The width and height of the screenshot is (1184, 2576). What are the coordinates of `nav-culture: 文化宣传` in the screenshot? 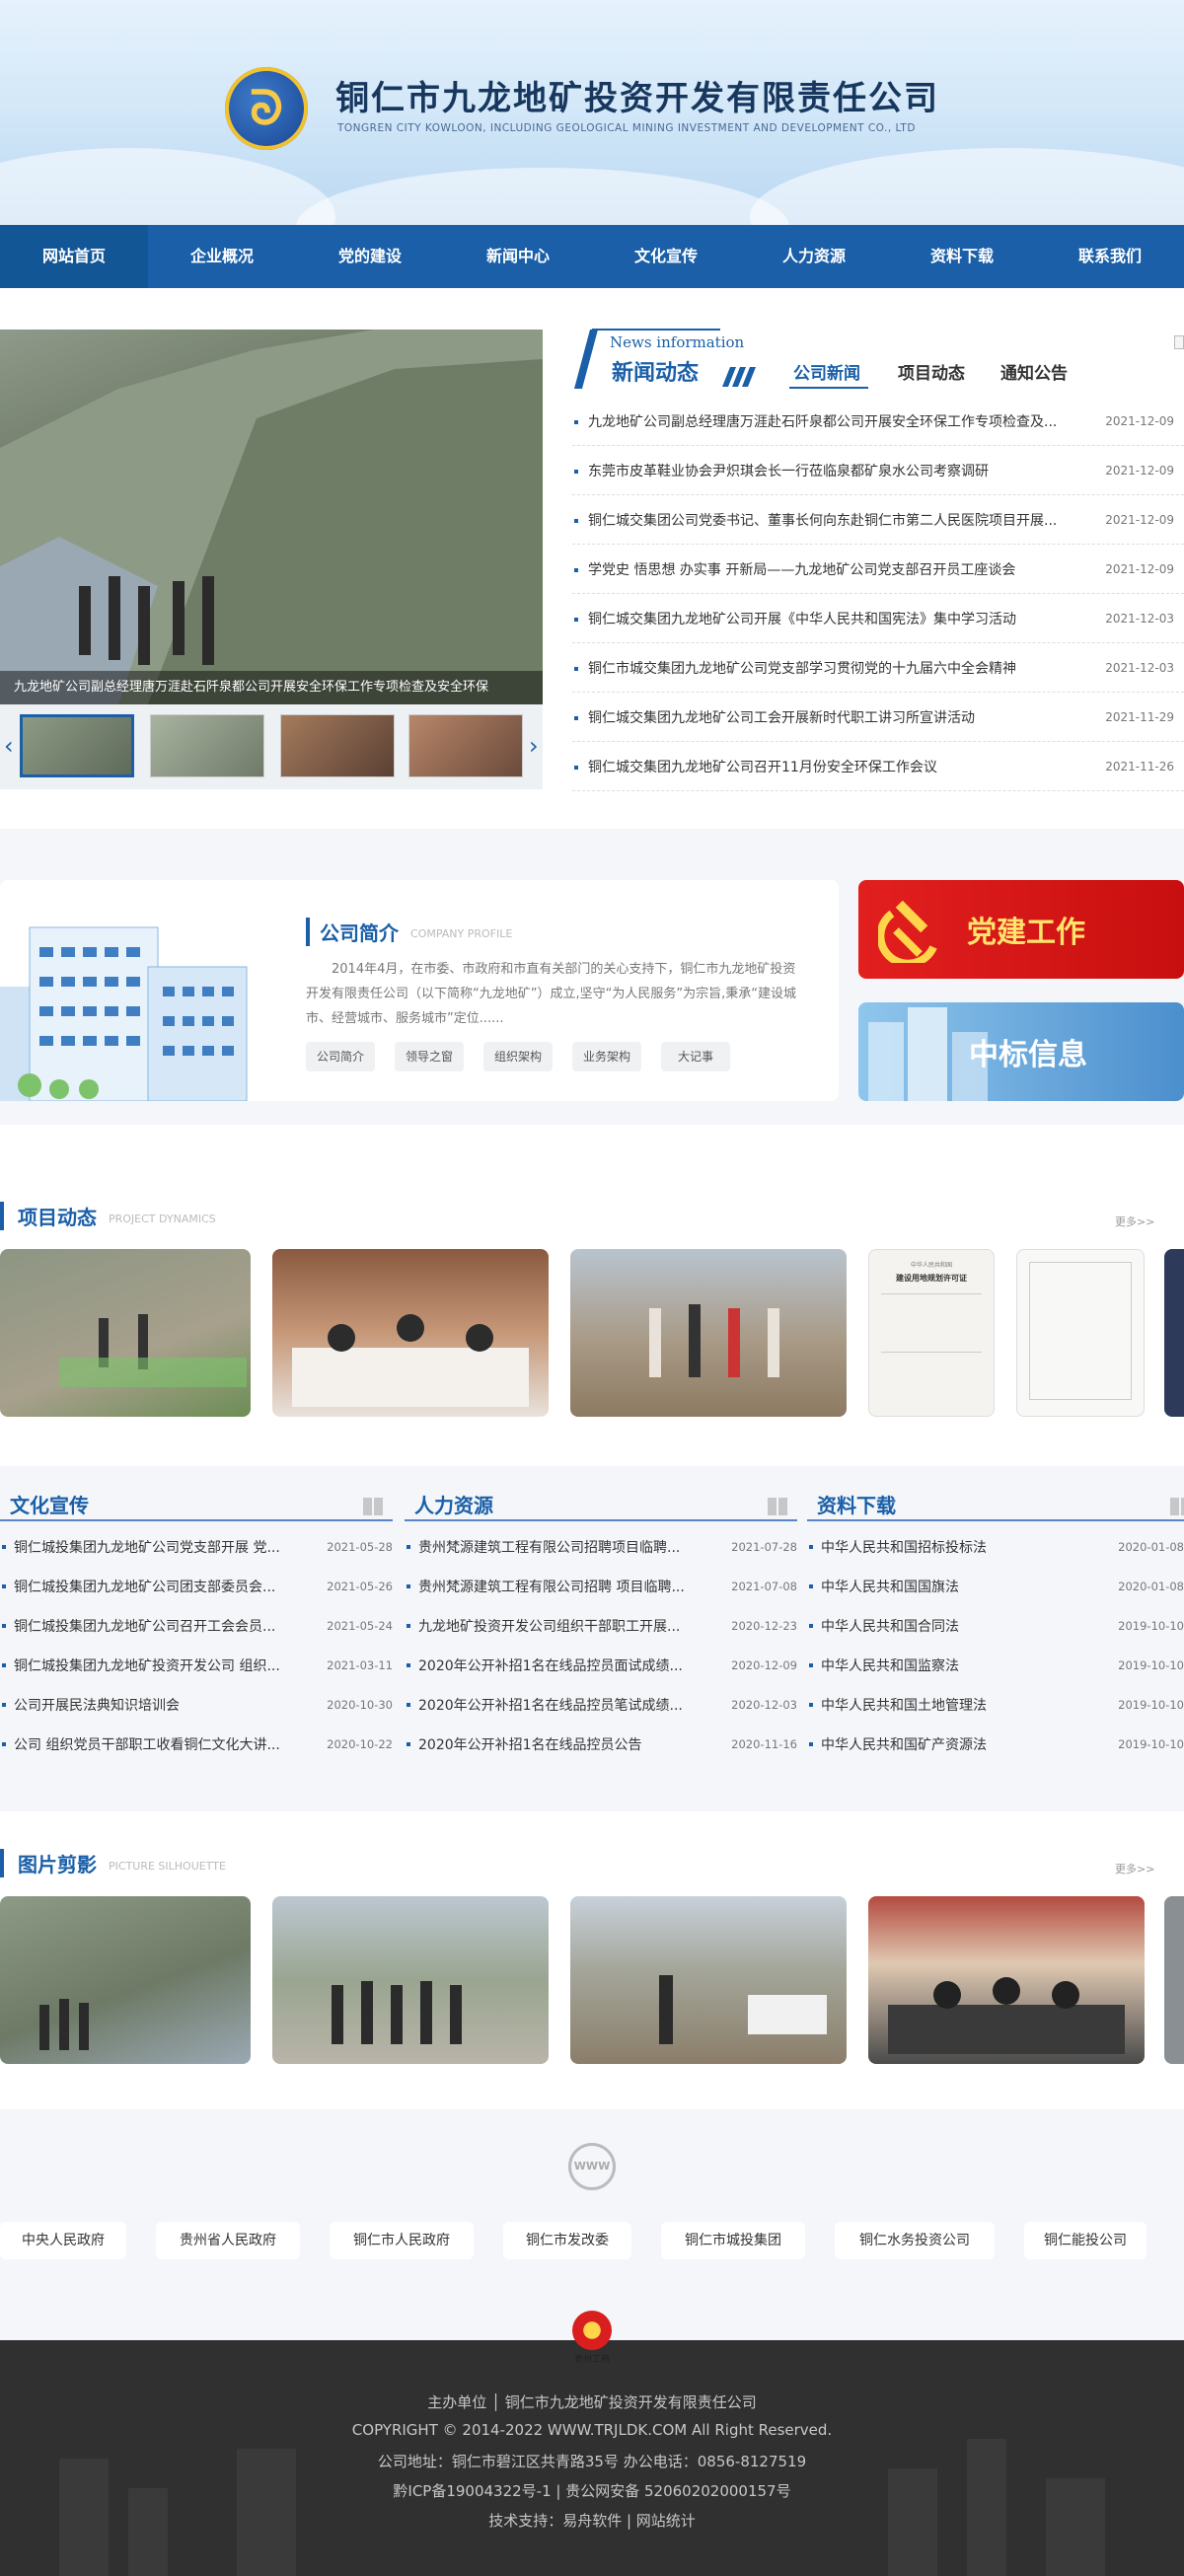 It's located at (666, 256).